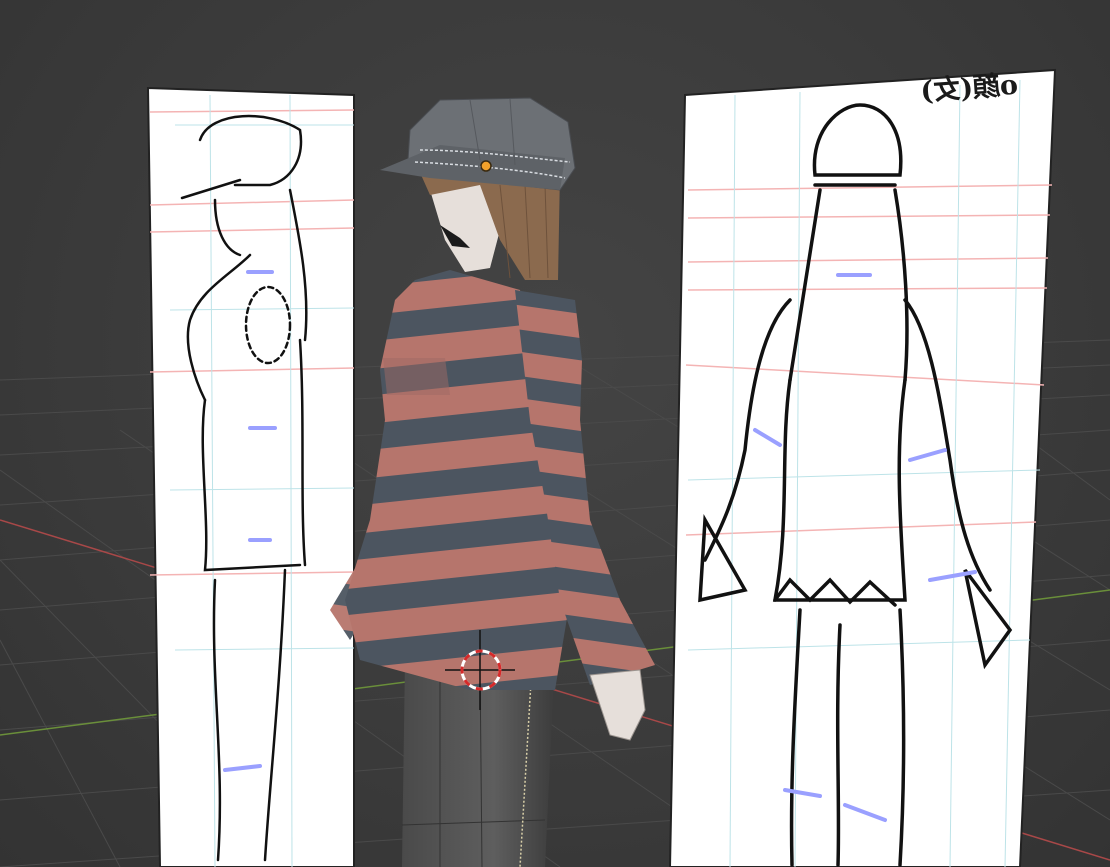  What do you see at coordinates (486, 166) in the screenshot?
I see `origin-point` at bounding box center [486, 166].